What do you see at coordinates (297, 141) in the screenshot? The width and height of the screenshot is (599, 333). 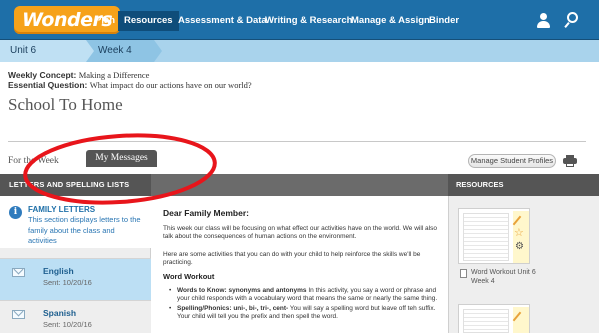 I see `header-divider` at bounding box center [297, 141].